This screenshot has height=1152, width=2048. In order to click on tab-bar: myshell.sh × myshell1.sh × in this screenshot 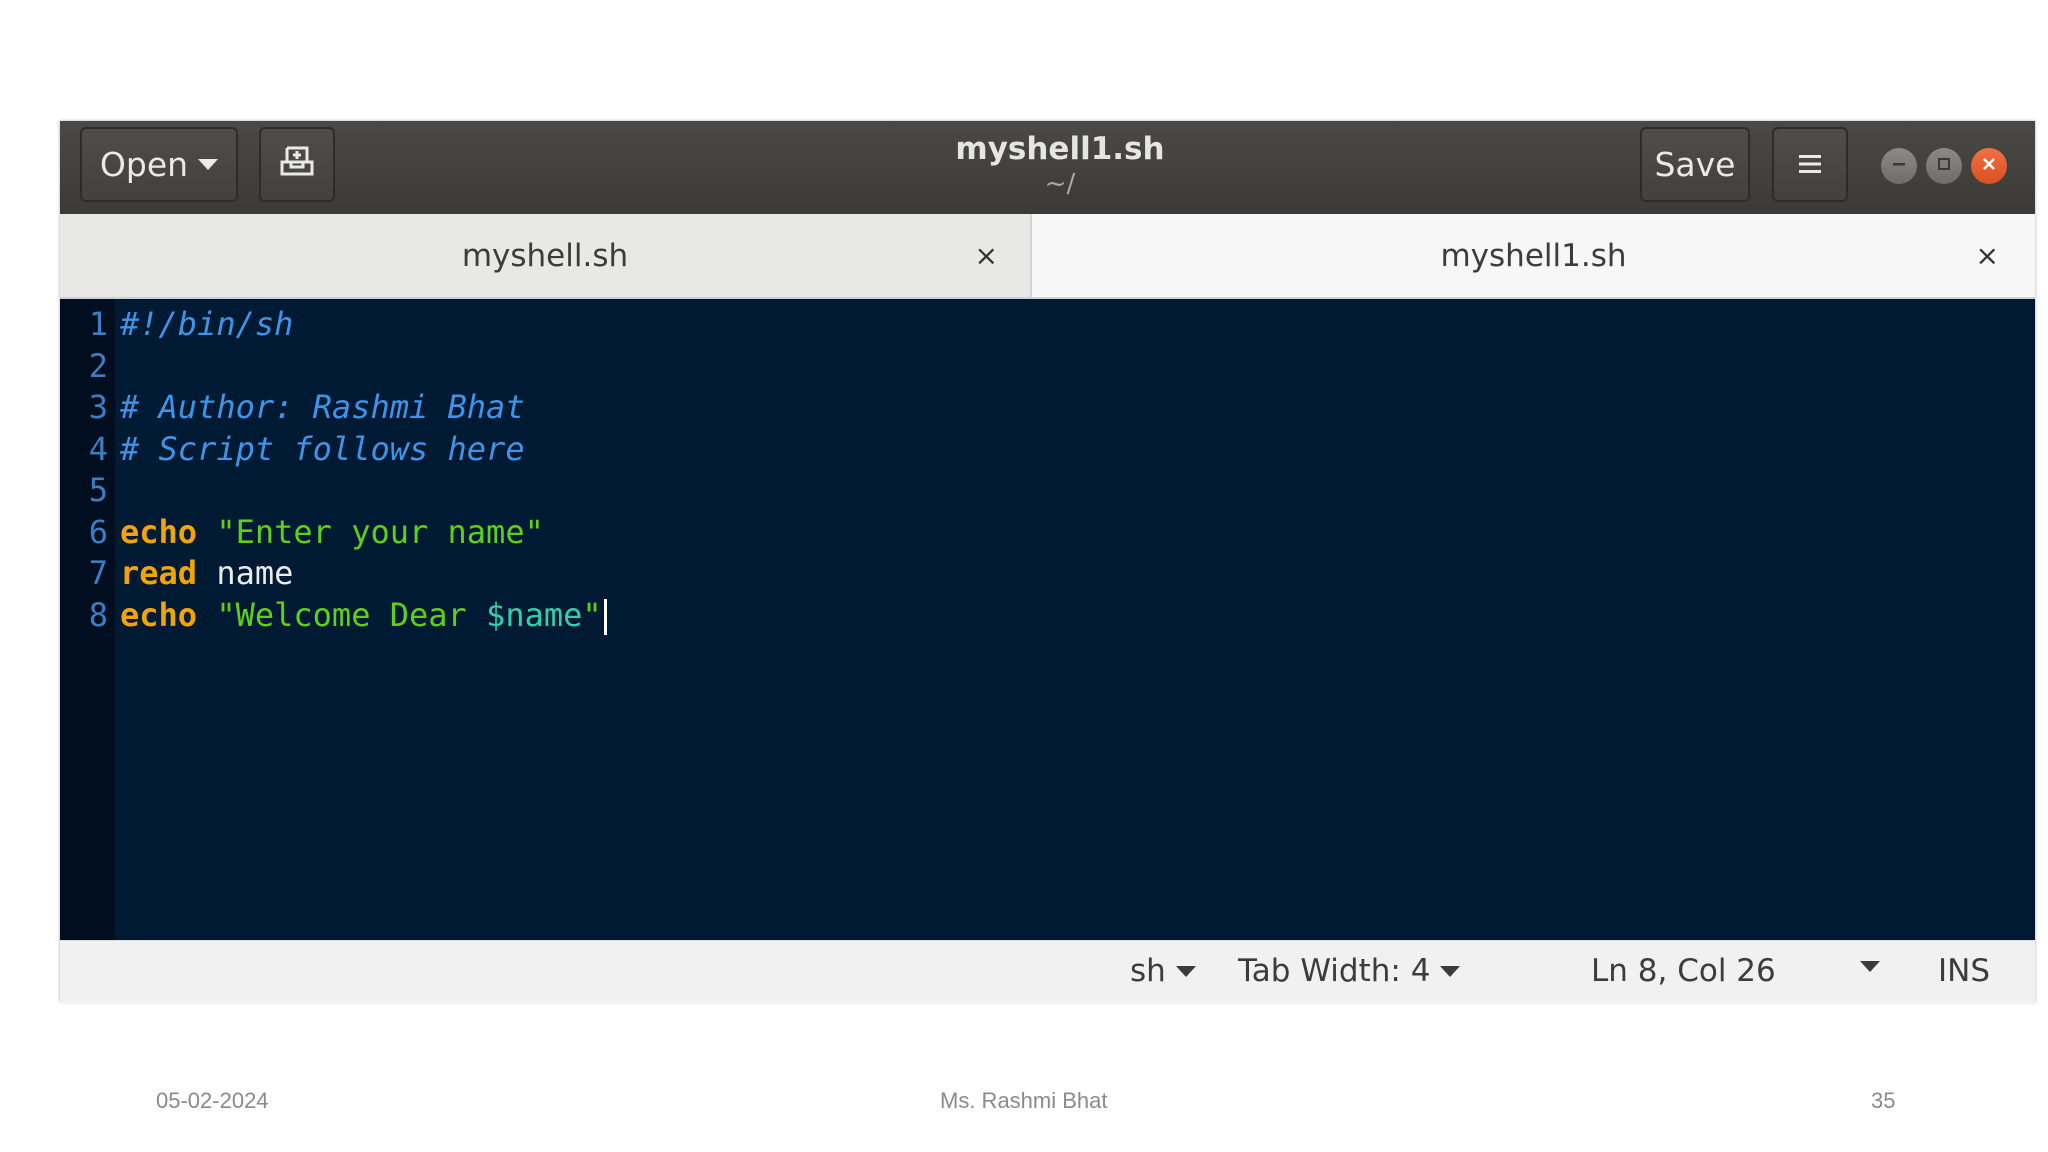, I will do `click(1047, 256)`.